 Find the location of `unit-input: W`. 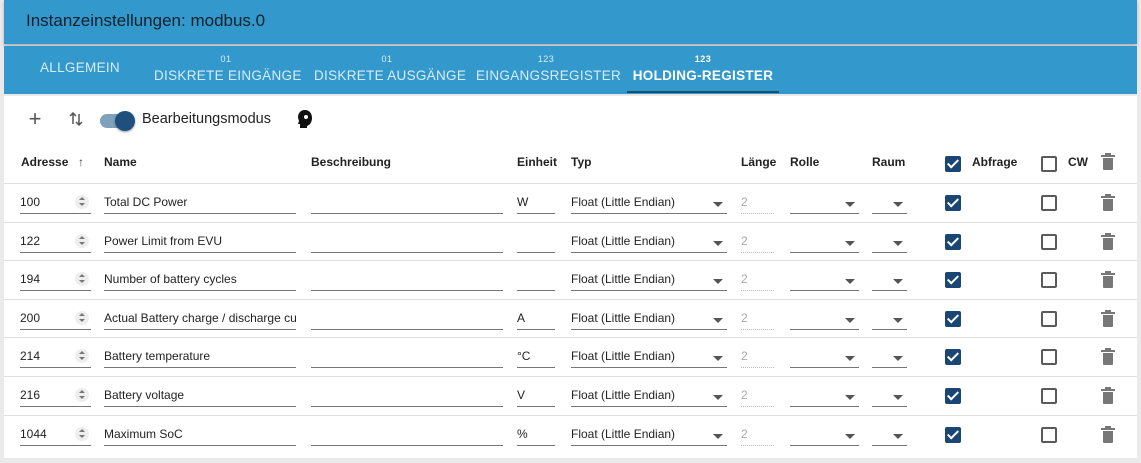

unit-input: W is located at coordinates (536, 203).